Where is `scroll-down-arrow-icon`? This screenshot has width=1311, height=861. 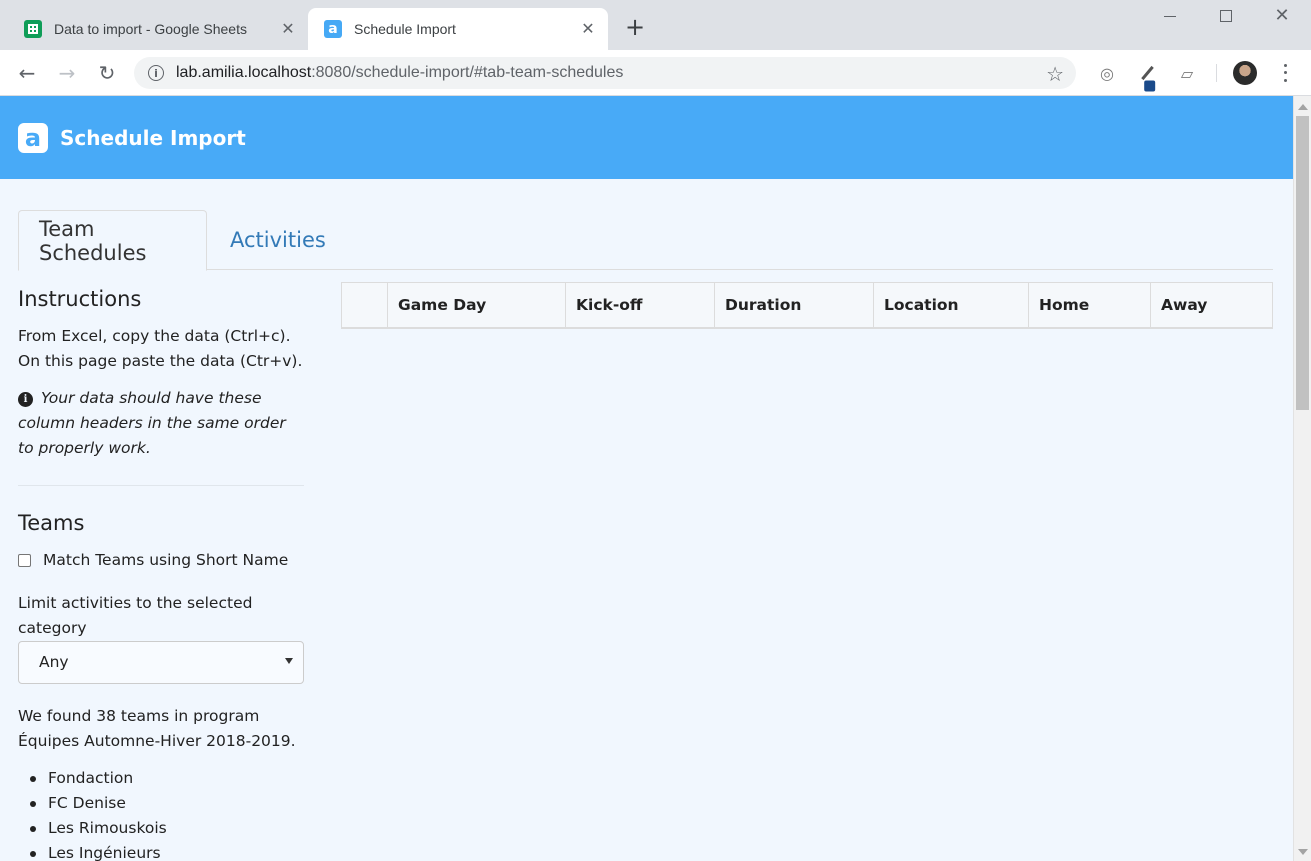 scroll-down-arrow-icon is located at coordinates (1303, 852).